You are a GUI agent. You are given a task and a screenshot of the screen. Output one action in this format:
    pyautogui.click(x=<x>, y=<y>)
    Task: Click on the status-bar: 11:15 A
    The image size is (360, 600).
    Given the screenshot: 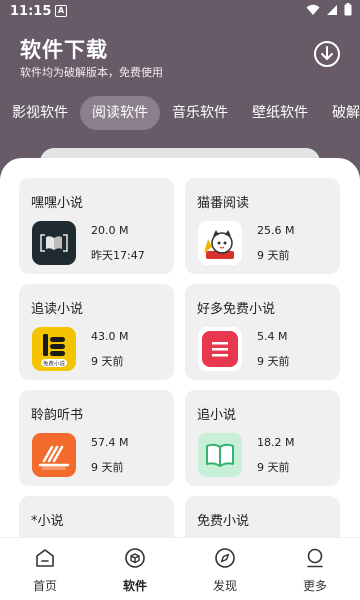 What is the action you would take?
    pyautogui.click(x=180, y=12)
    